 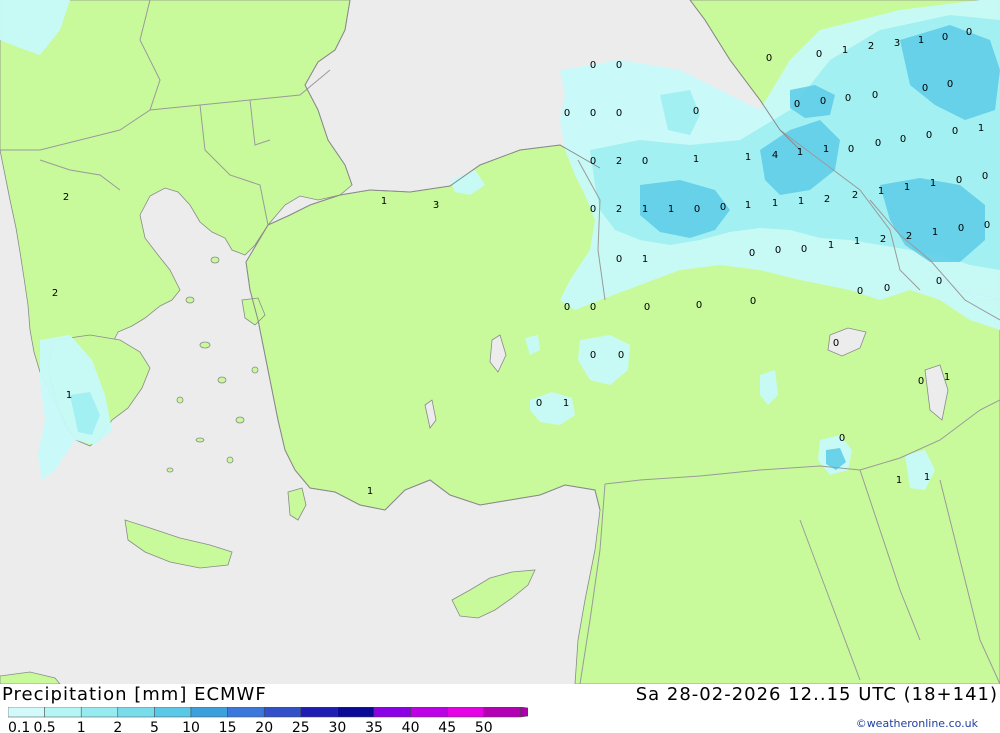 I want to click on color-scale-legend: 0.1 0.5 1 2 5 10 15 20 25 30 35 40 45 50, so click(x=268, y=720).